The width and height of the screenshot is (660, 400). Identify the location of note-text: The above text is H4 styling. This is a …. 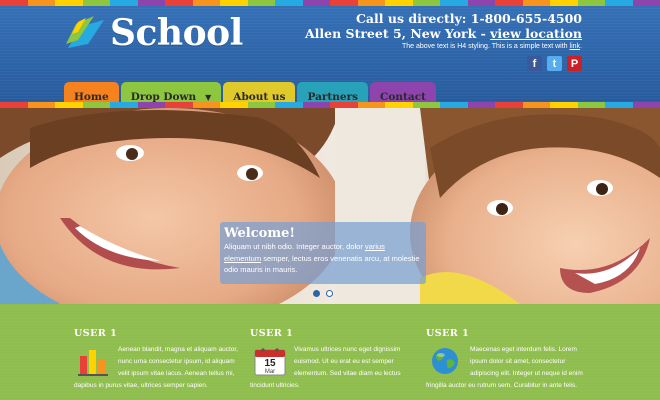
(485, 46).